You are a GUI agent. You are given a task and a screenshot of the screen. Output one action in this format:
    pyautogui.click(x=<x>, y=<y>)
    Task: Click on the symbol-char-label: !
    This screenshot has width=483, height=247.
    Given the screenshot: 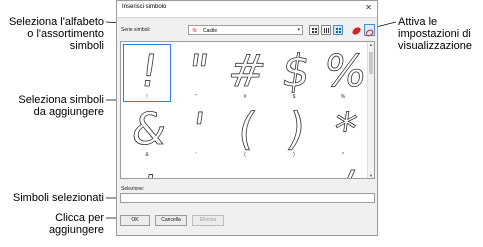 What is the action you would take?
    pyautogui.click(x=147, y=97)
    